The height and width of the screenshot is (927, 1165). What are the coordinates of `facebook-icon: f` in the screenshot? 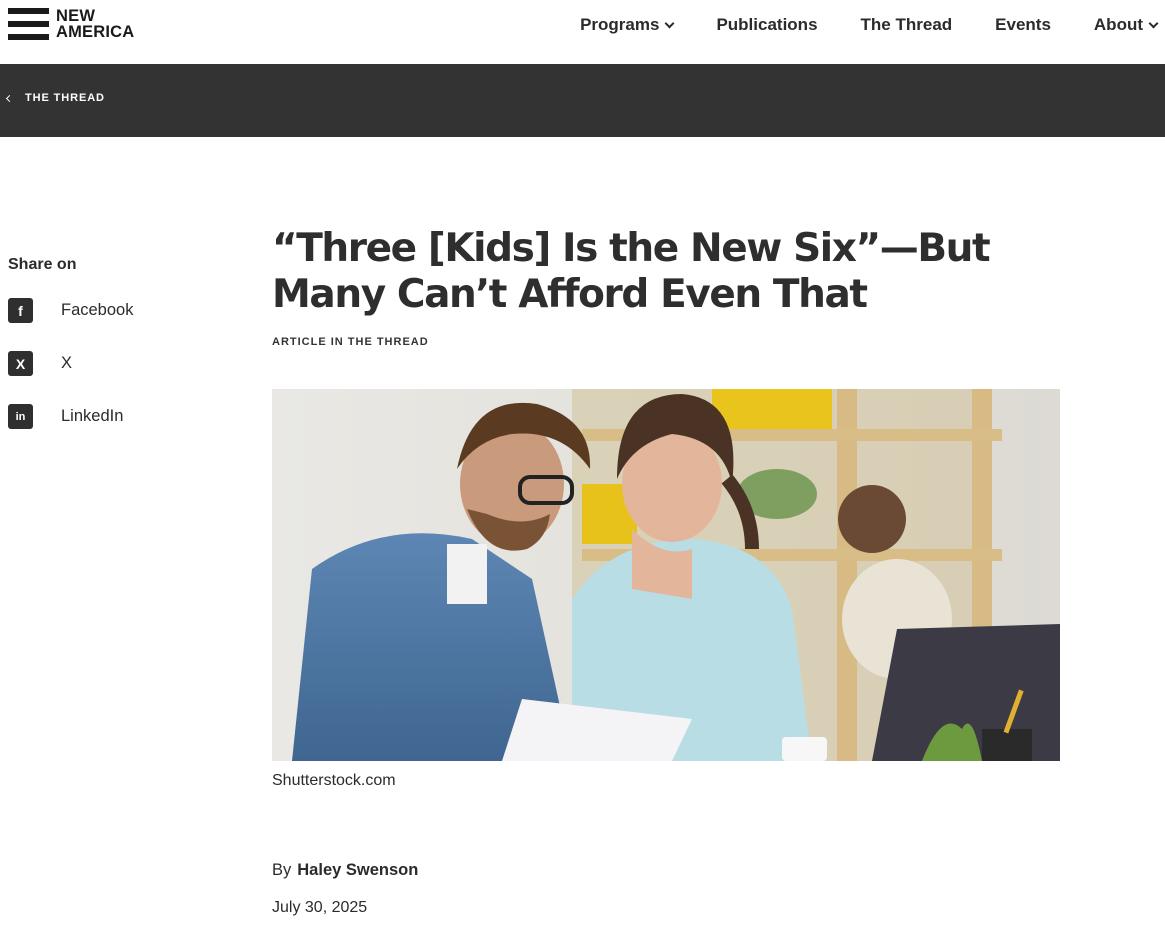 It's located at (20, 310).